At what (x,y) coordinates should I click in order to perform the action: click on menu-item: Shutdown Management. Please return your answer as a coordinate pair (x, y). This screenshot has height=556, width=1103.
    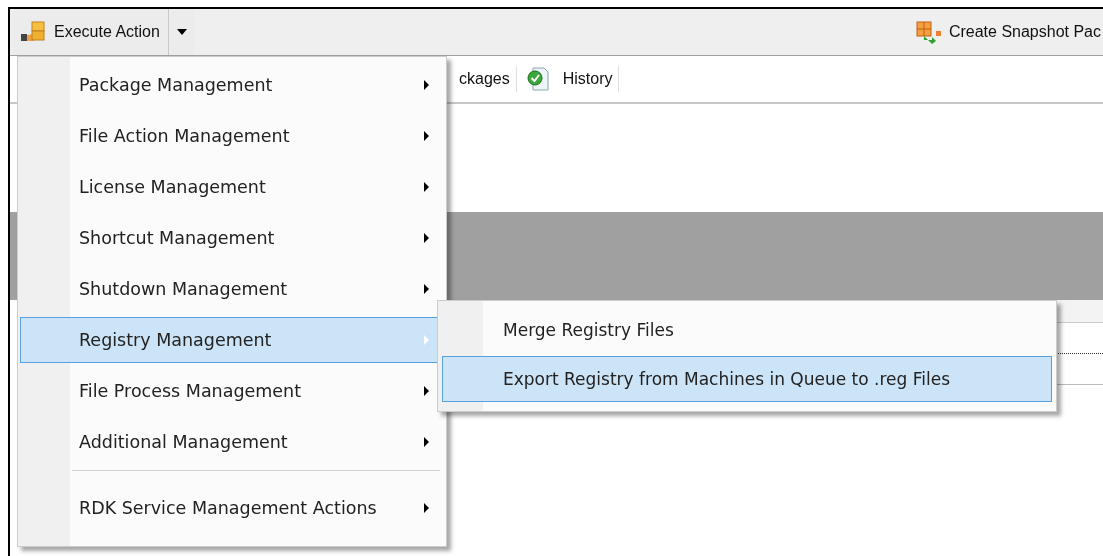
    Looking at the image, I should click on (232, 289).